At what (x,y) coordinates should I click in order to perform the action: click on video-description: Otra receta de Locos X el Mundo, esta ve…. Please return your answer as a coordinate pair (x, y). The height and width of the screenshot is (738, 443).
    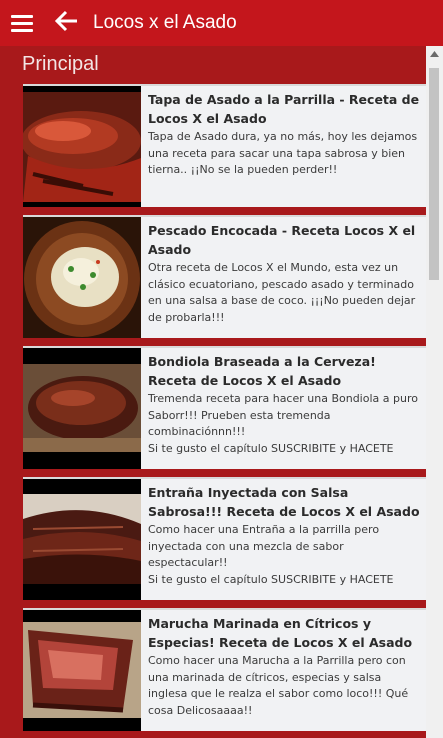
    Looking at the image, I should click on (282, 292).